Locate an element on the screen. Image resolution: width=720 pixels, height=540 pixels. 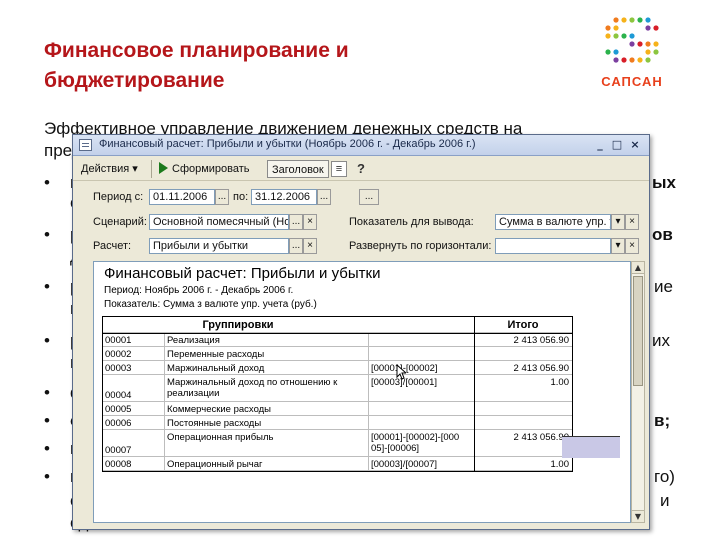
toolbar-separator is located at coordinates (151, 169).